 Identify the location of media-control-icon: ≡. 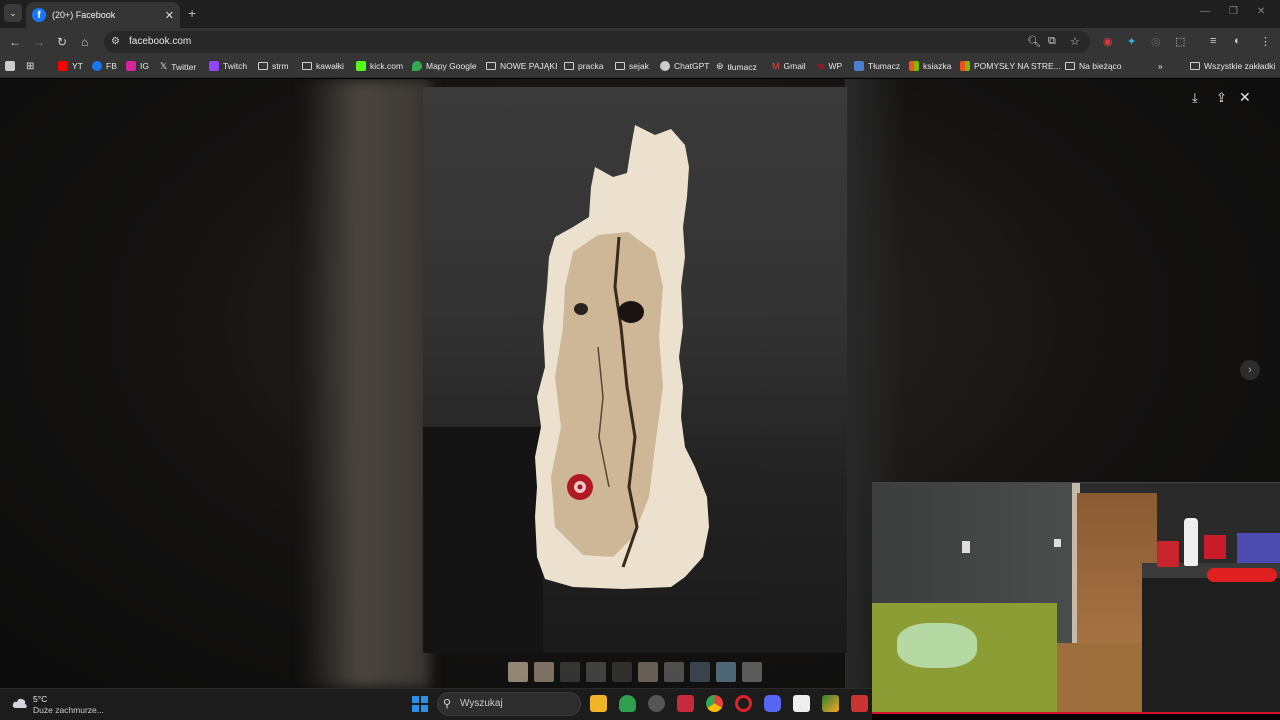
(1213, 41).